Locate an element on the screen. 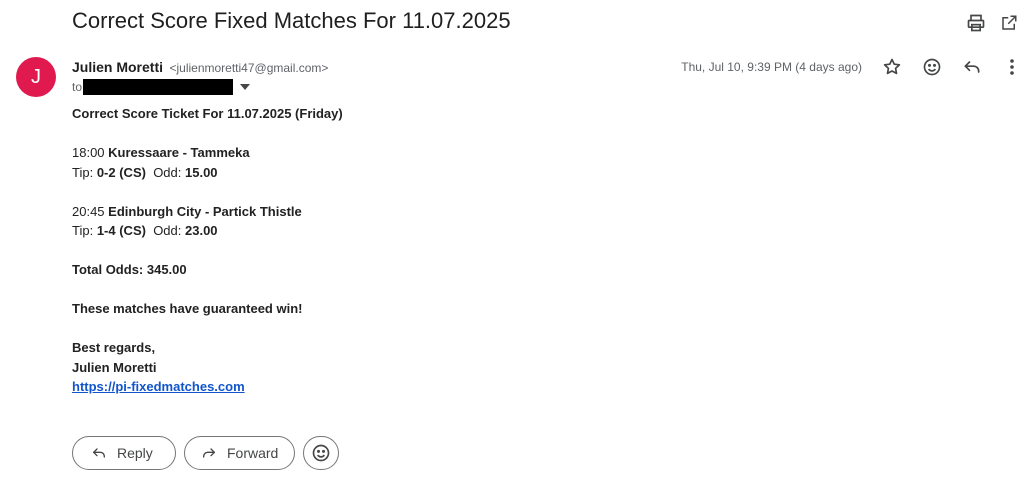 Image resolution: width=1036 pixels, height=484 pixels. match-2-odd: 23.00 is located at coordinates (201, 230).